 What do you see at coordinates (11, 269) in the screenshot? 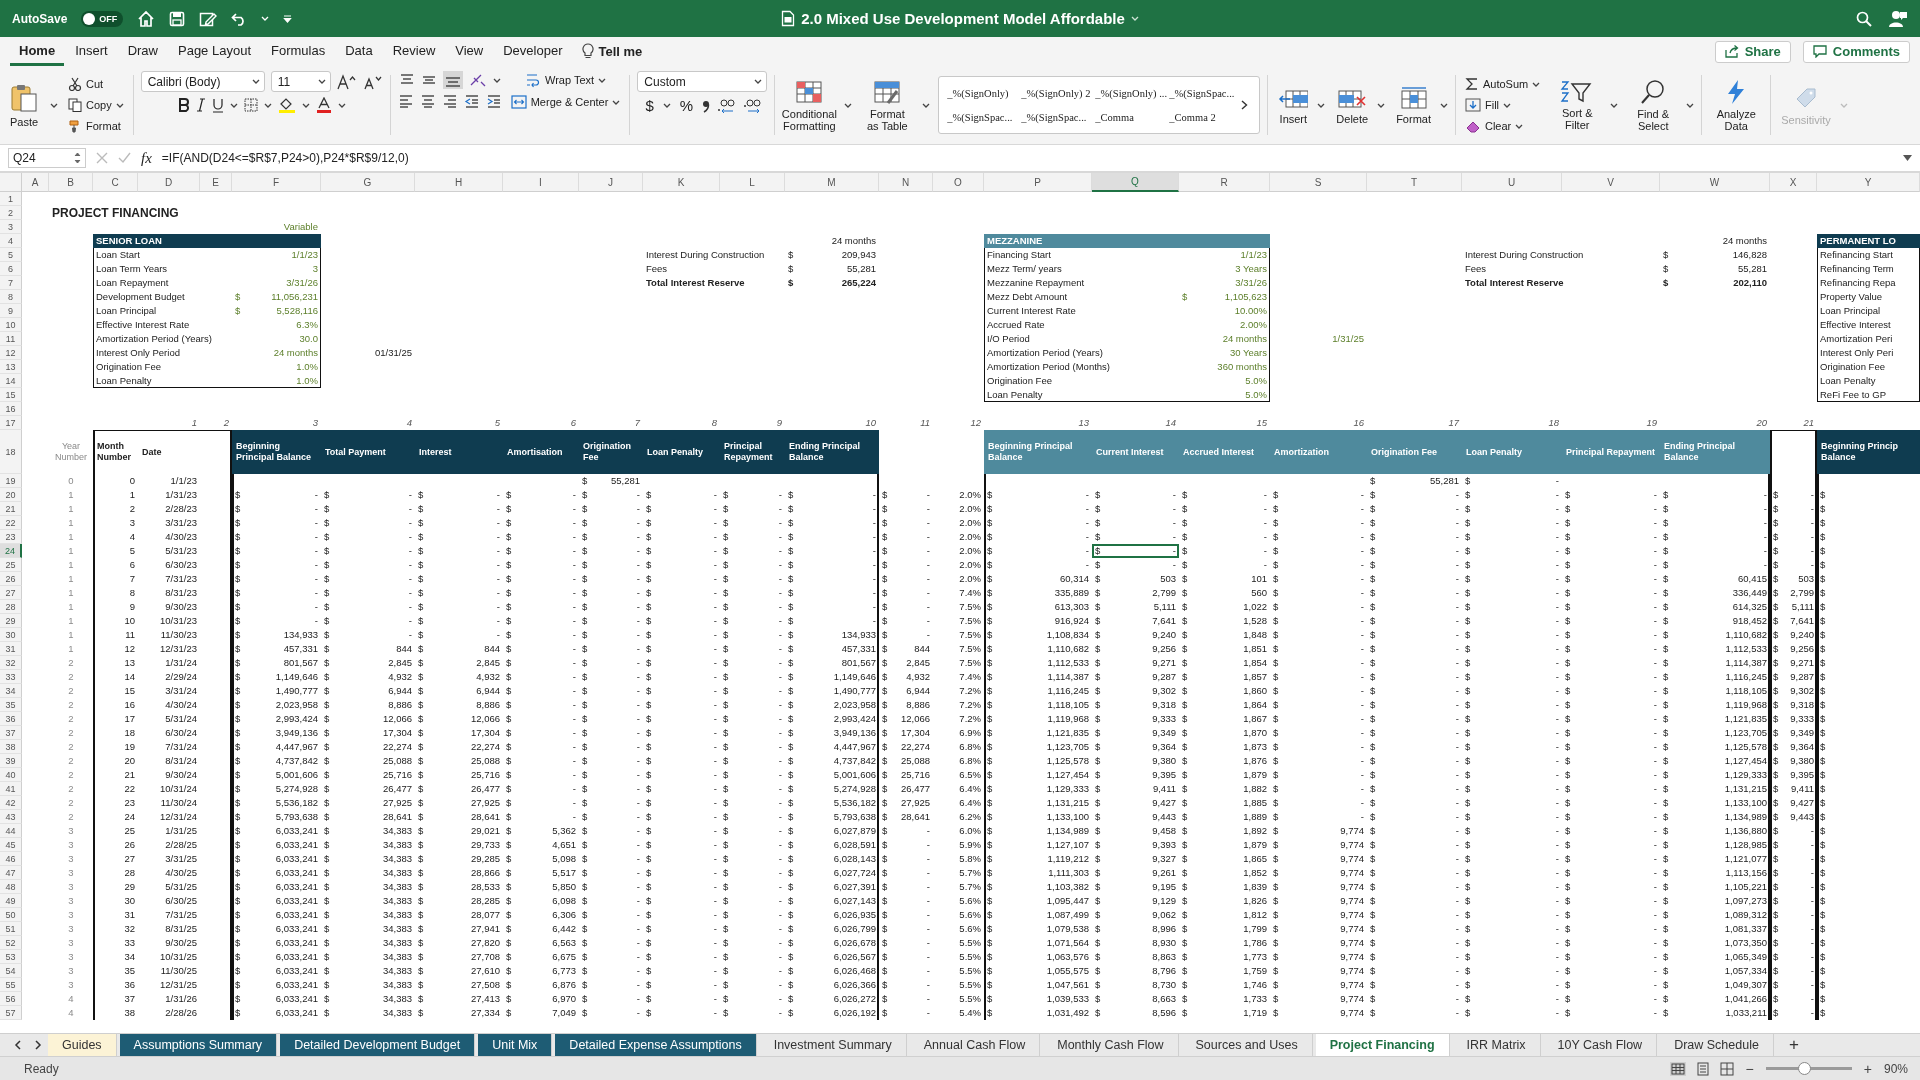
I see `row-header: 6` at bounding box center [11, 269].